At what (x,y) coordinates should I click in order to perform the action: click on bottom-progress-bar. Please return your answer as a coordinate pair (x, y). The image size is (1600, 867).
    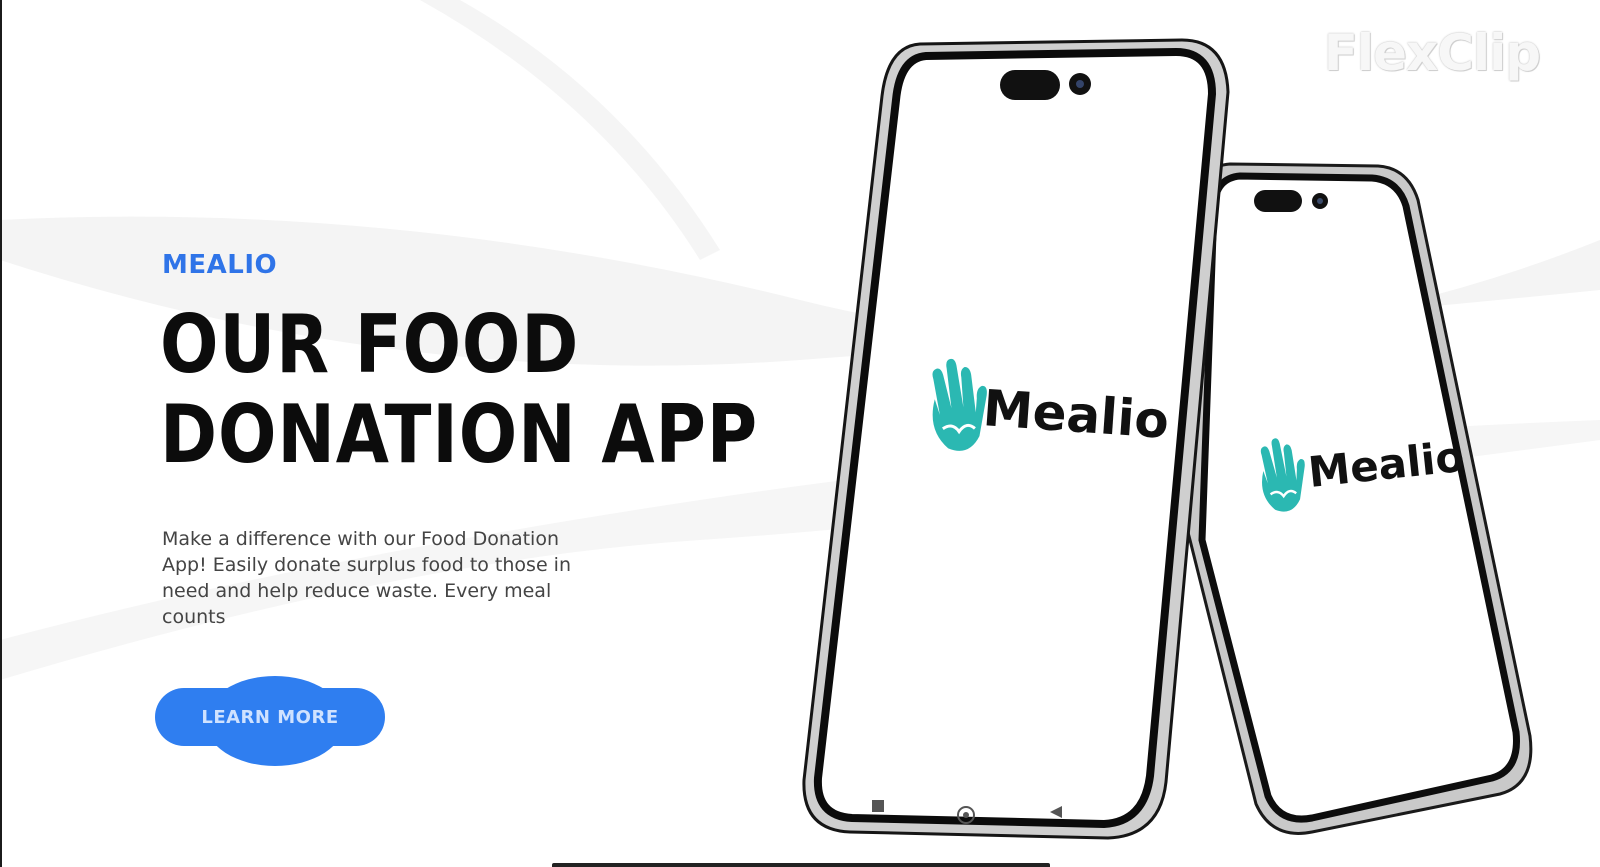
    Looking at the image, I should click on (801, 865).